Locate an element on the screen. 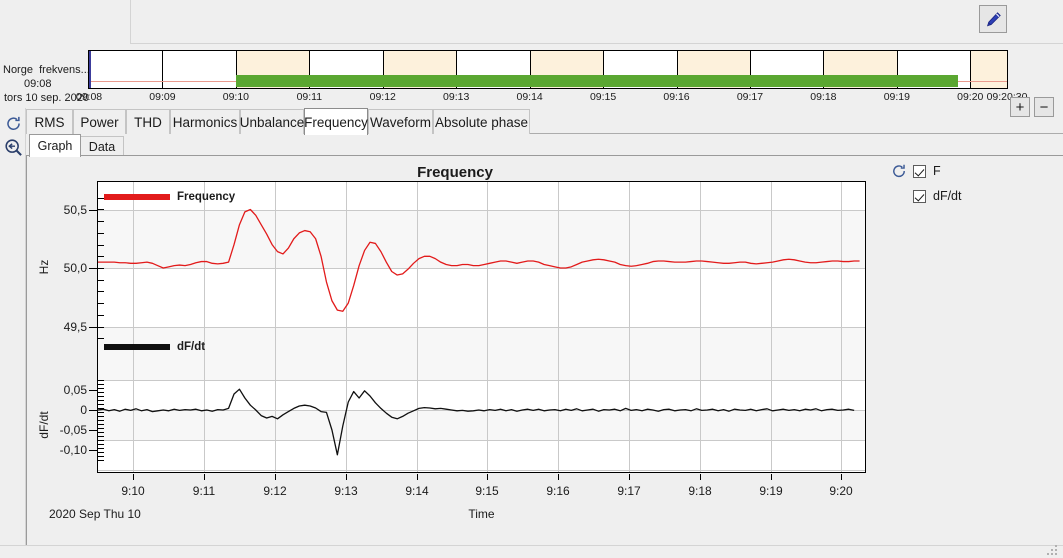 The height and width of the screenshot is (558, 1063). subtab-data: Data is located at coordinates (102, 146).